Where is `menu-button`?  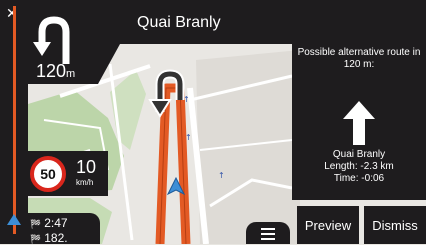
menu-button is located at coordinates (268, 233).